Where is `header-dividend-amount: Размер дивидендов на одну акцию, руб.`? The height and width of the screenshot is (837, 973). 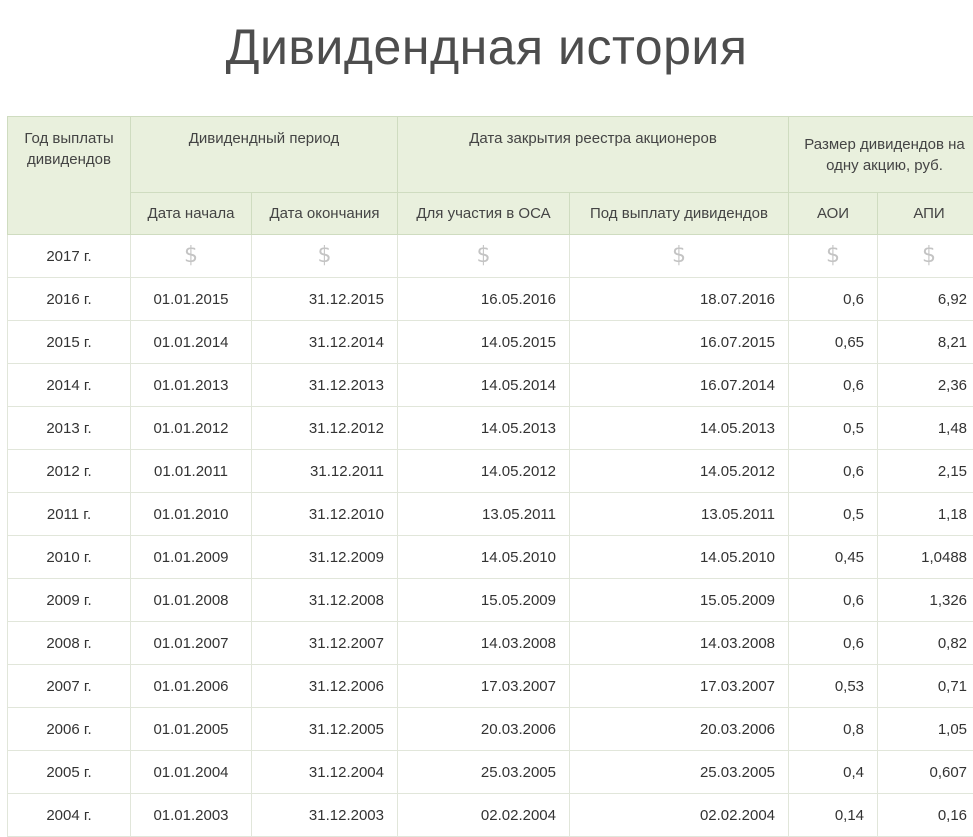
header-dividend-amount: Размер дивидендов на одну акцию, руб. is located at coordinates (881, 155).